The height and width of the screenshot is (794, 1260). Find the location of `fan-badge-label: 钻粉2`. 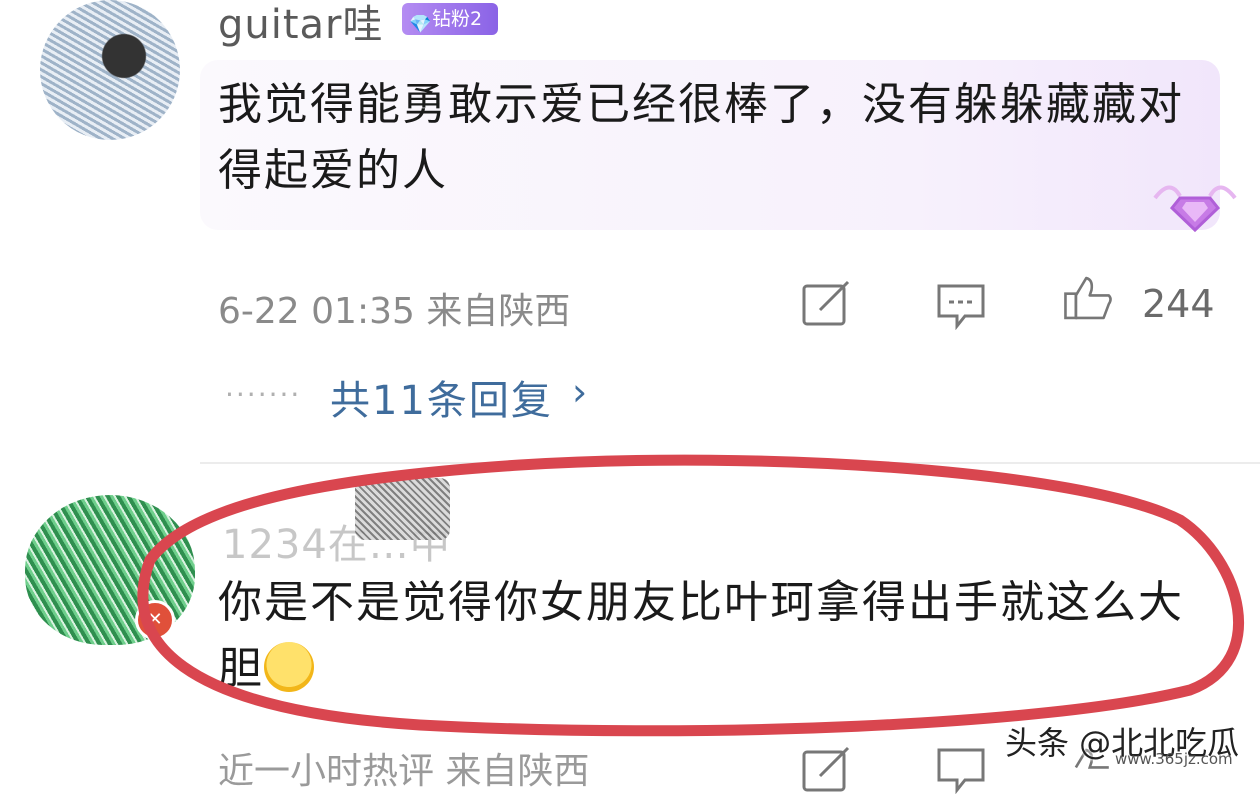

fan-badge-label: 钻粉2 is located at coordinates (457, 19).